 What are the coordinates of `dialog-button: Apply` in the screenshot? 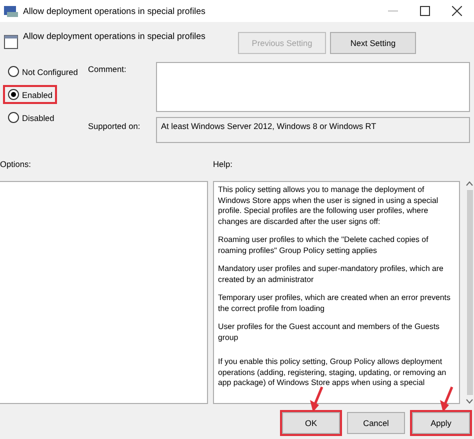 It's located at (441, 423).